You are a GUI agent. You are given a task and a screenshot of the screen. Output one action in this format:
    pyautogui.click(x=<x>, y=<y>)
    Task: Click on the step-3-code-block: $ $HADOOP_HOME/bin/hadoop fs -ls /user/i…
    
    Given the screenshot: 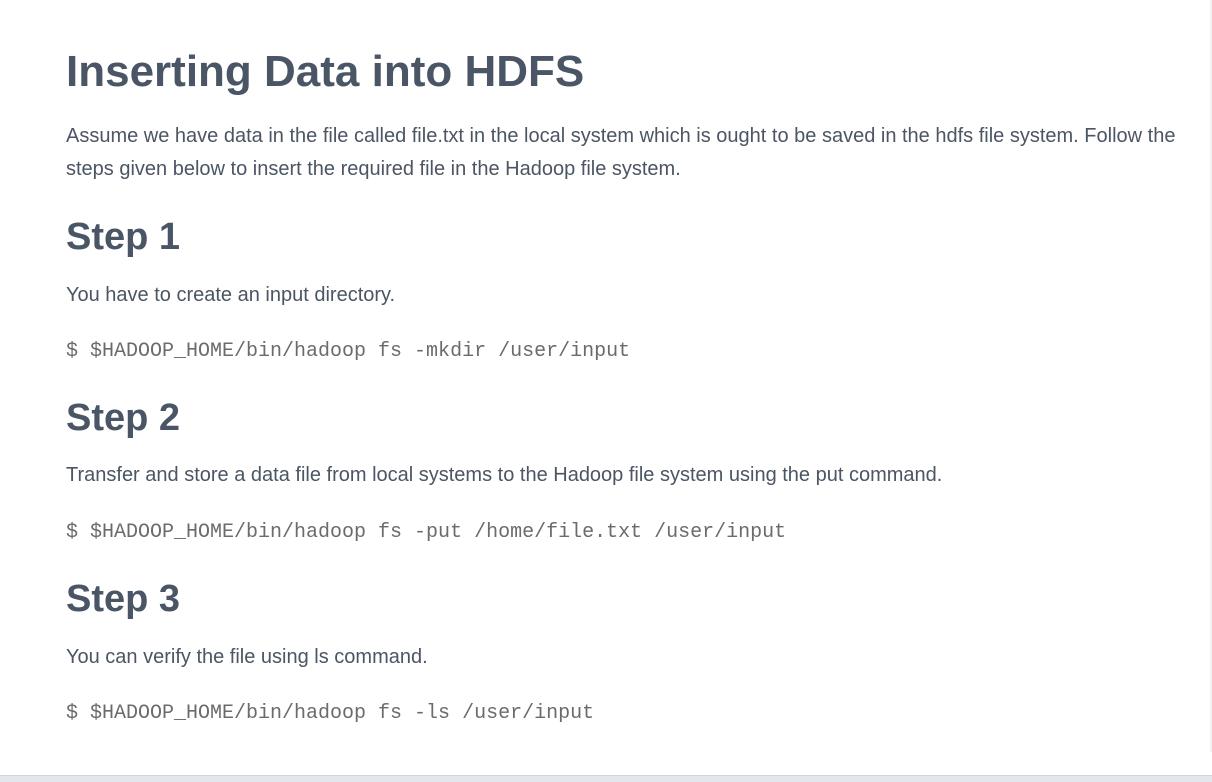 What is the action you would take?
    pyautogui.click(x=330, y=714)
    